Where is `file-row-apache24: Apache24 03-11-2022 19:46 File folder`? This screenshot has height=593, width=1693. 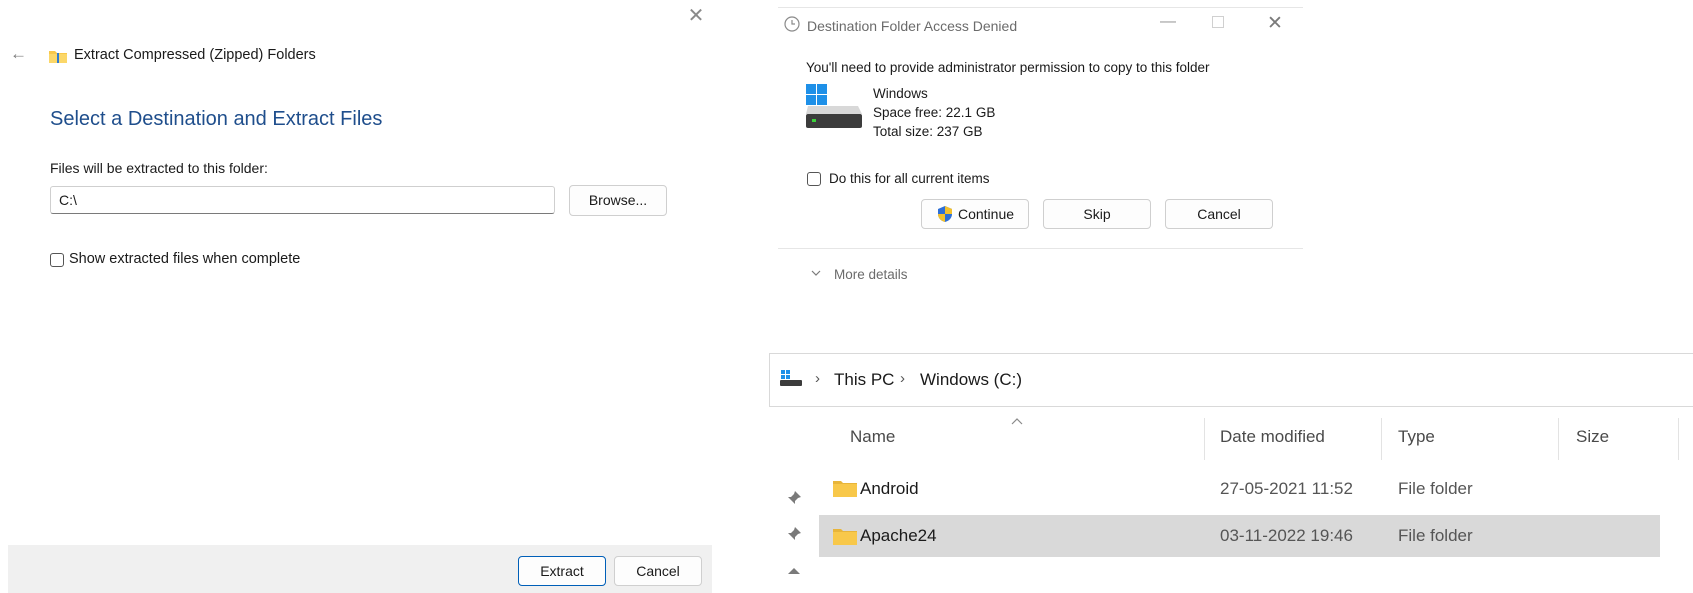 file-row-apache24: Apache24 03-11-2022 19:46 File folder is located at coordinates (1239, 536).